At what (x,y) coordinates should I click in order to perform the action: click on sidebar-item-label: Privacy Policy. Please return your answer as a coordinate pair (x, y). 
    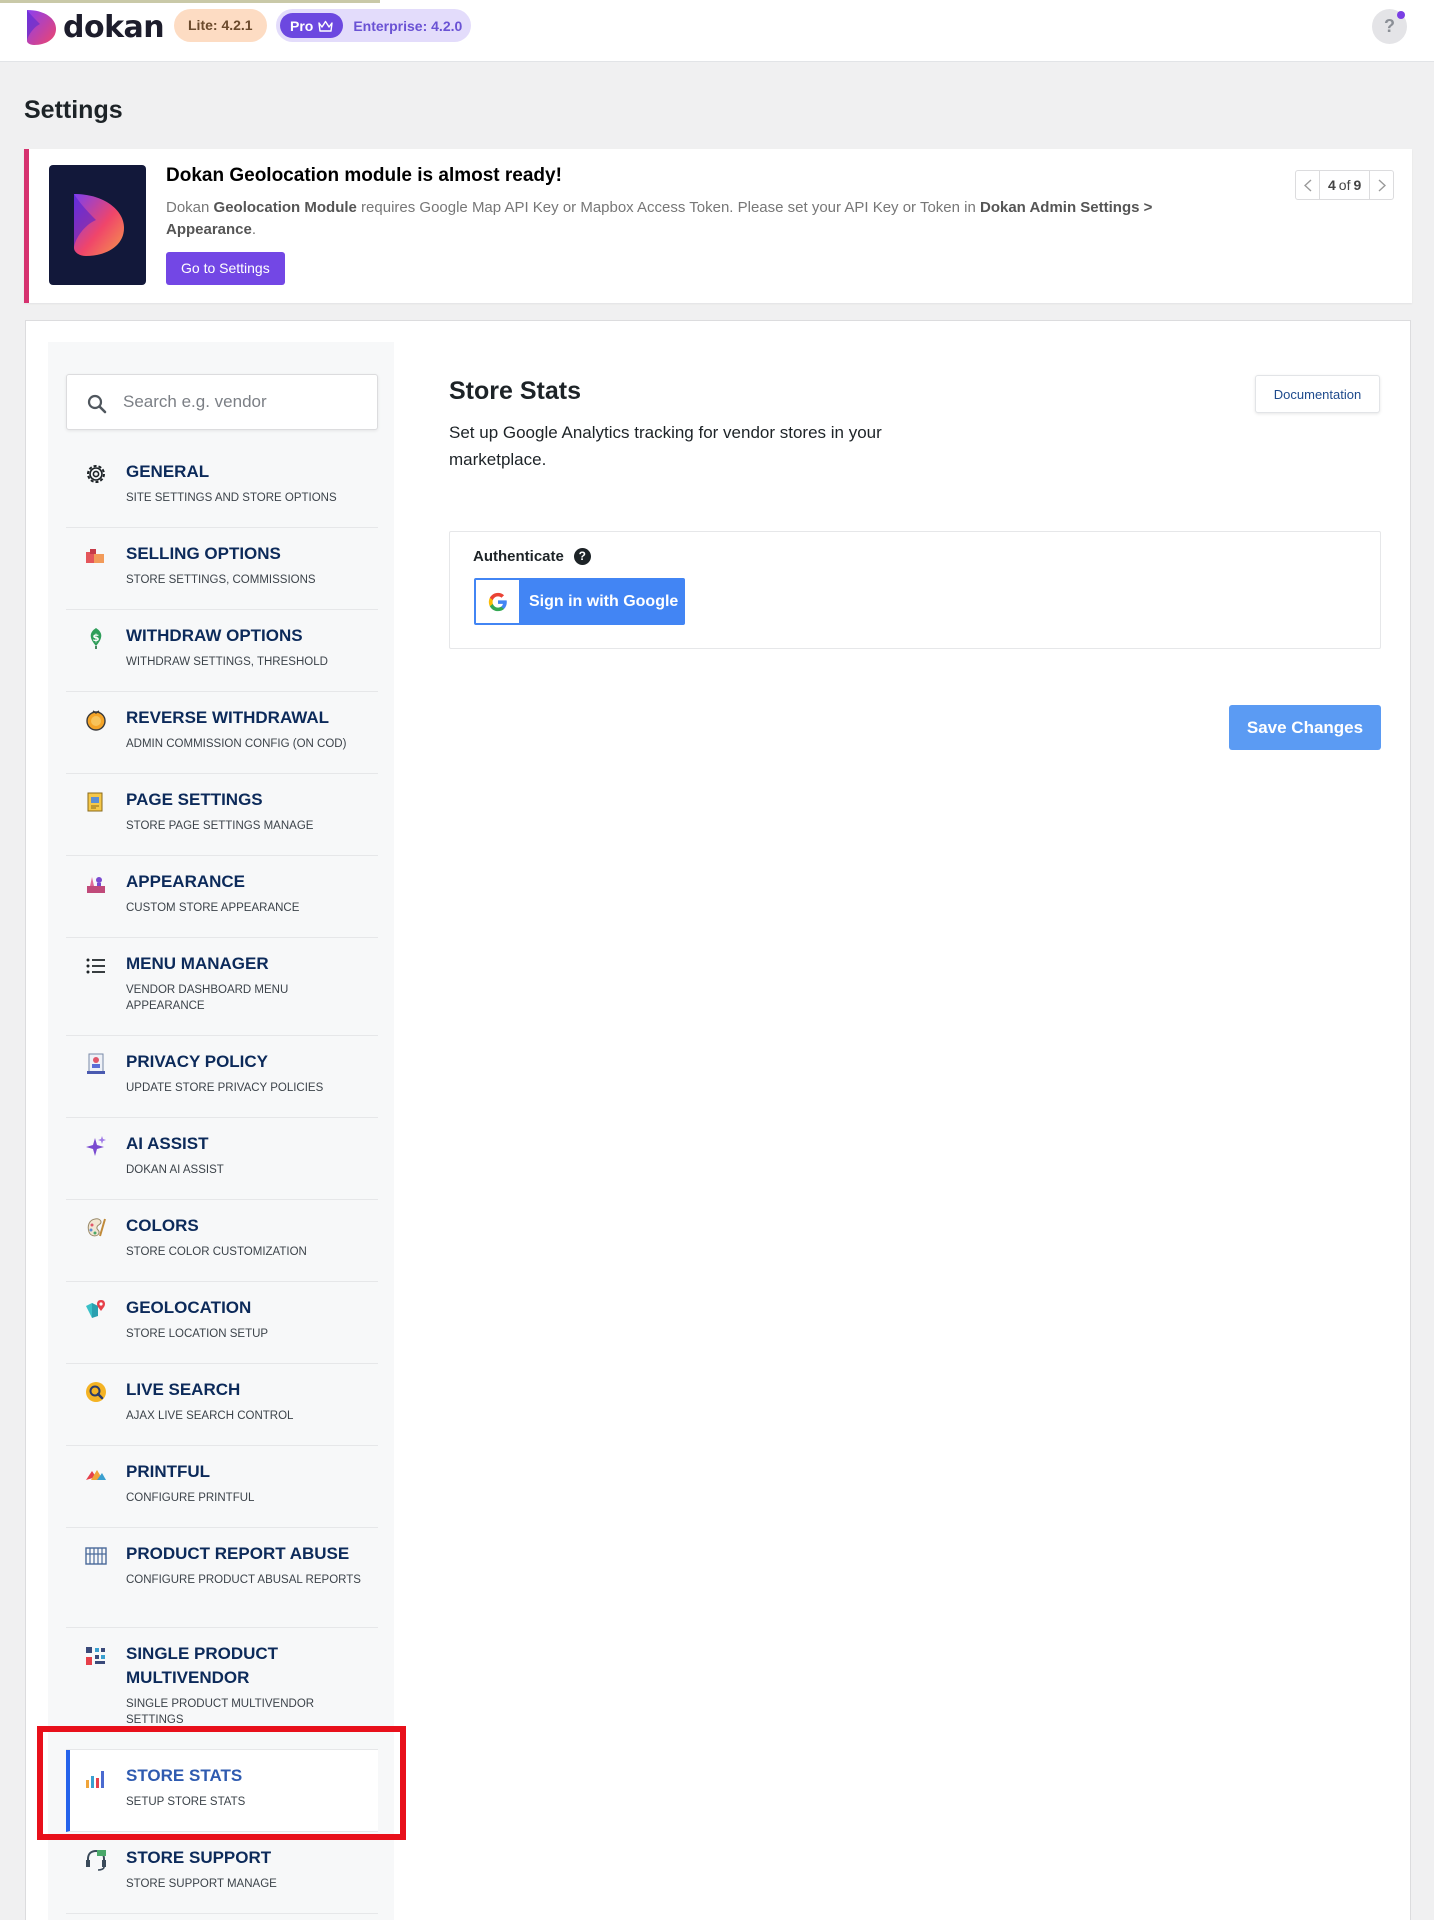
    Looking at the image, I should click on (197, 1061).